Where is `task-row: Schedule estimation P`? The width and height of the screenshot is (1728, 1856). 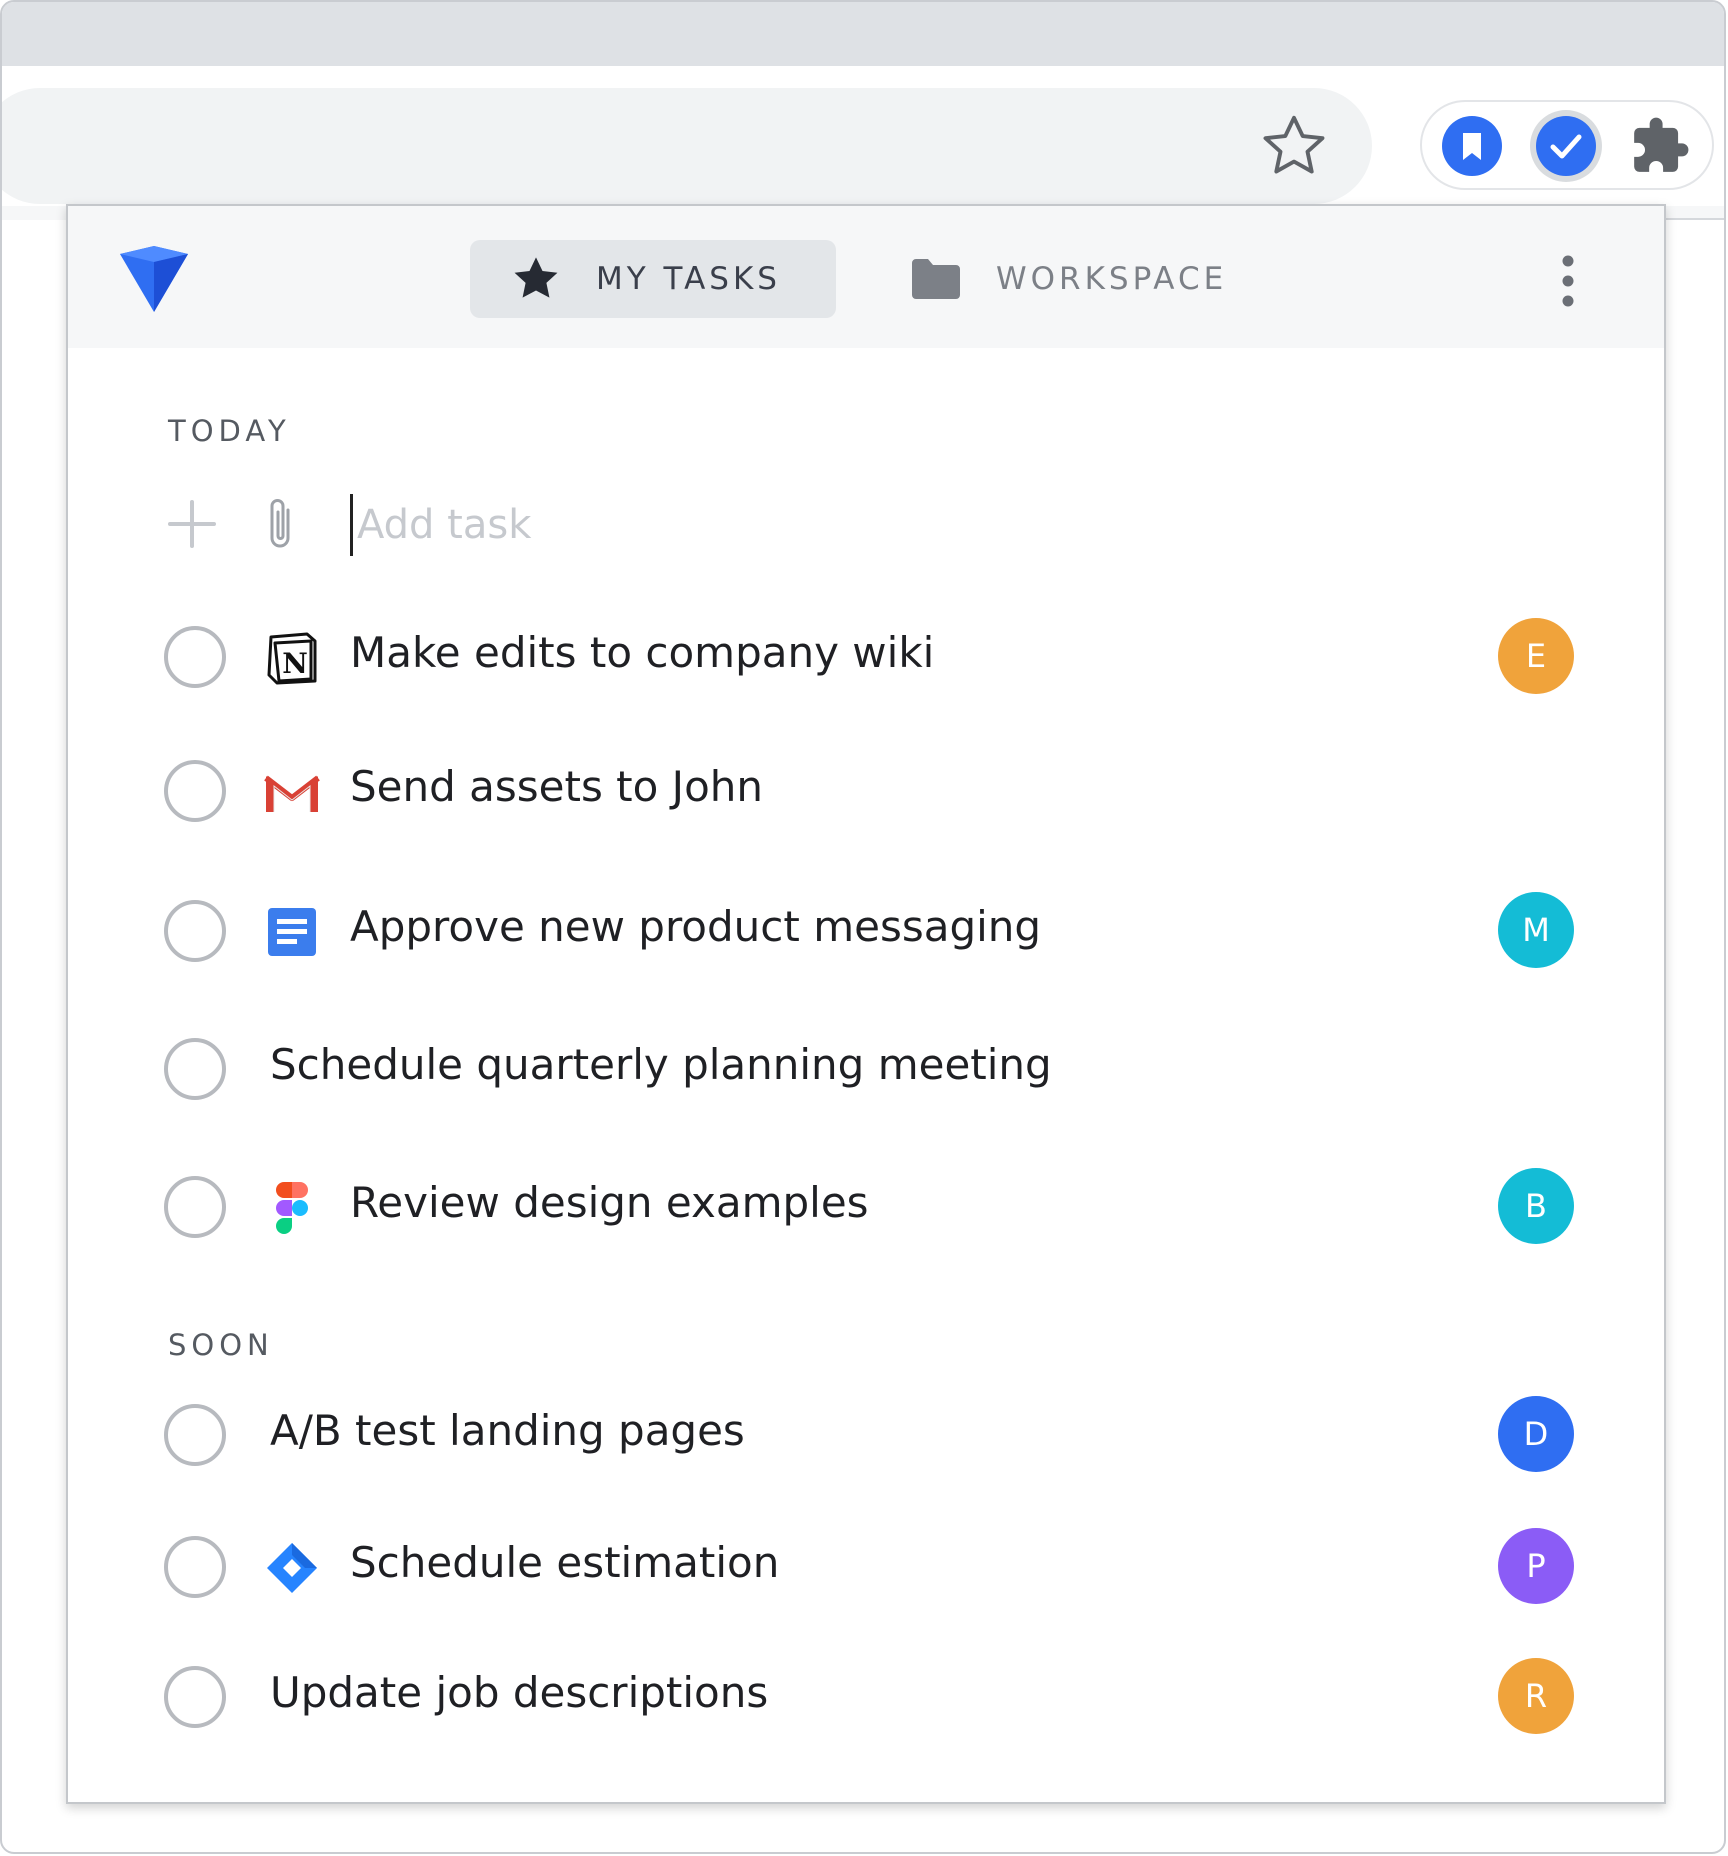
task-row: Schedule estimation P is located at coordinates (869, 1569).